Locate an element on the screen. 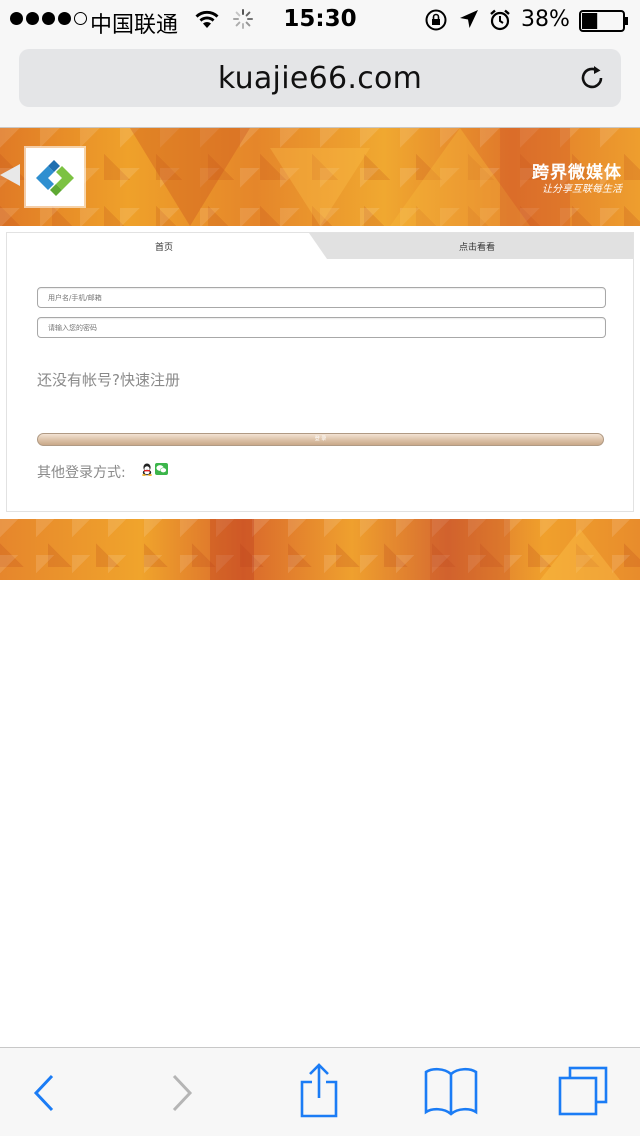 Image resolution: width=640 pixels, height=1136 pixels. rotation-lock-icon is located at coordinates (436, 20).